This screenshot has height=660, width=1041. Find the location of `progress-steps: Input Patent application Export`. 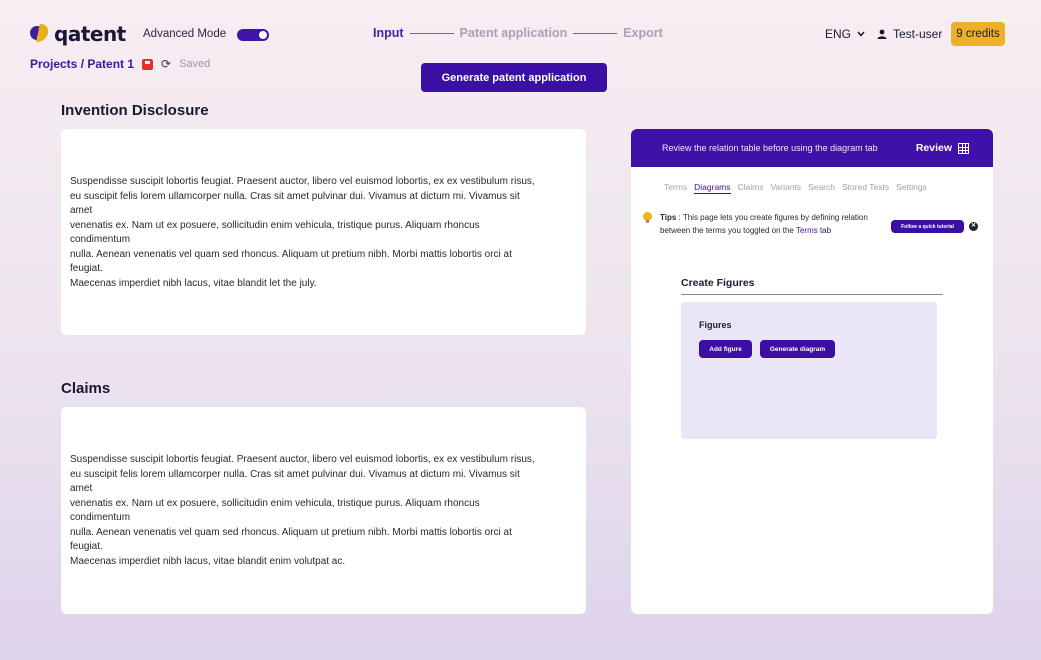

progress-steps: Input Patent application Export is located at coordinates (518, 33).